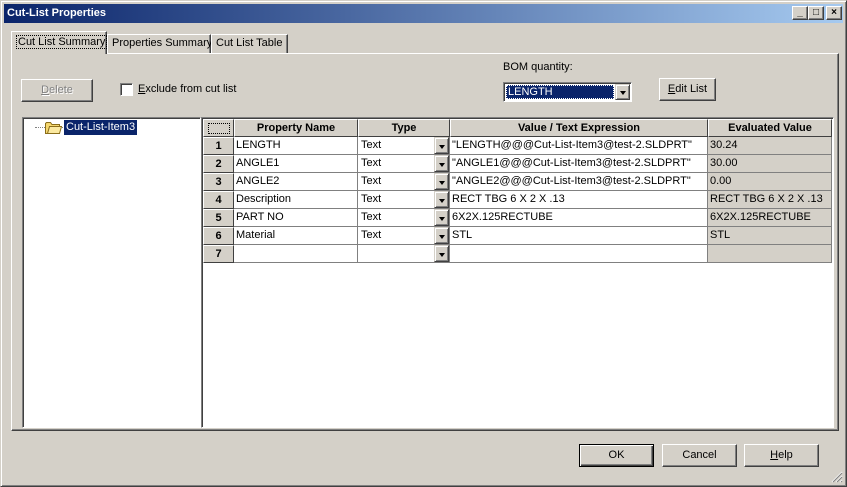 This screenshot has height=487, width=847. I want to click on minimize-button: _, so click(800, 13).